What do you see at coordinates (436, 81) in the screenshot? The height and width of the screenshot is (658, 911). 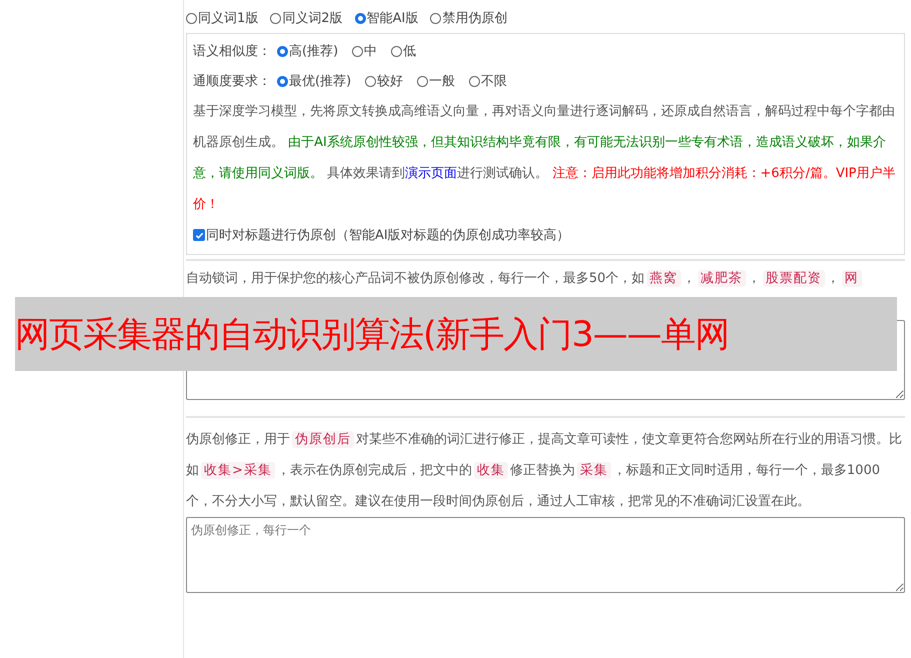 I see `radio-option: 一般` at bounding box center [436, 81].